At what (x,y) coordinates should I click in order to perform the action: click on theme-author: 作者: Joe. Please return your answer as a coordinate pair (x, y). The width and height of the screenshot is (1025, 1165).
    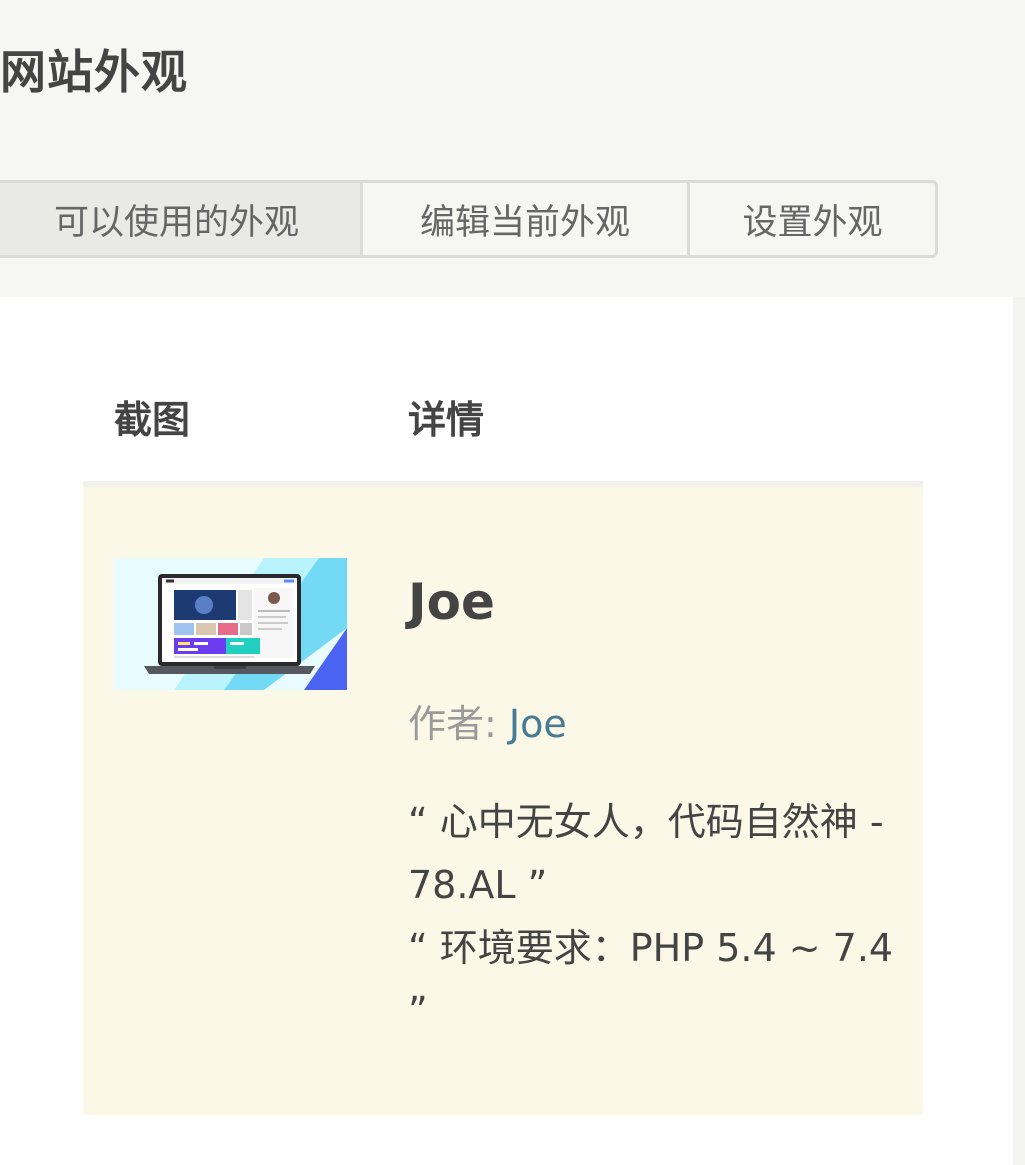
    Looking at the image, I should click on (487, 720).